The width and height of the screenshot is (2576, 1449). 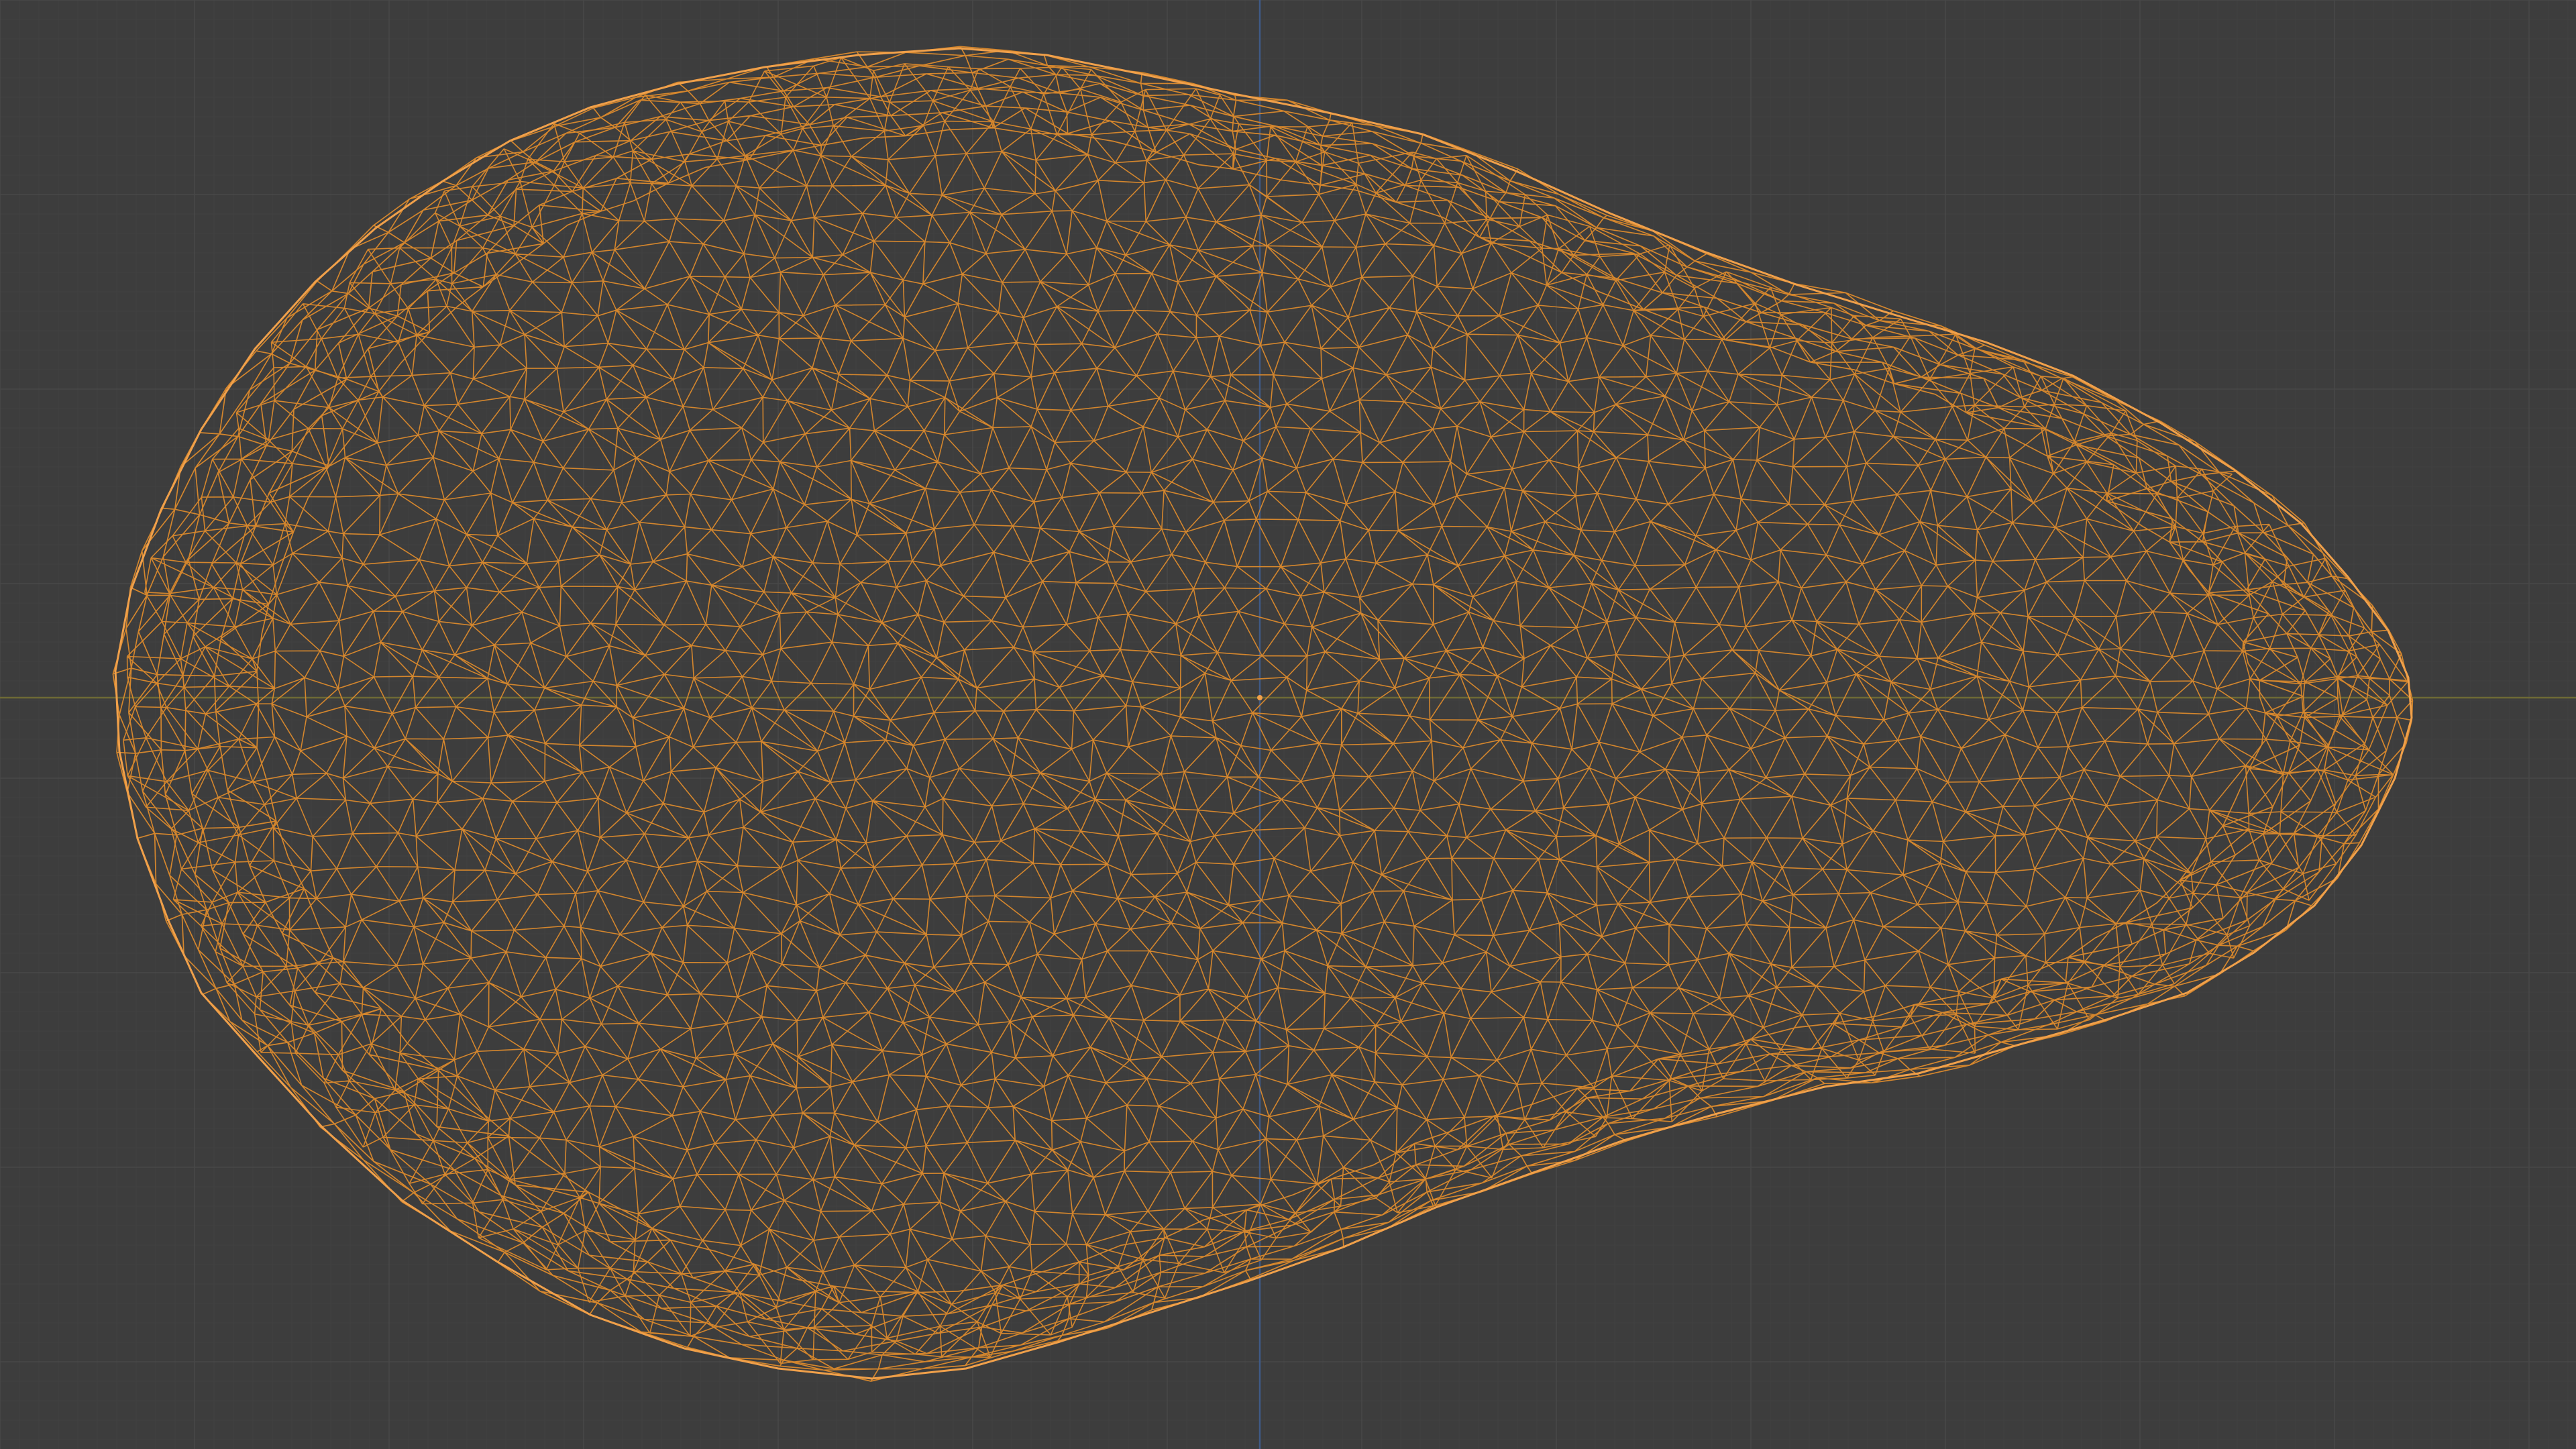 I want to click on origin-dot-icon, so click(x=1260, y=697).